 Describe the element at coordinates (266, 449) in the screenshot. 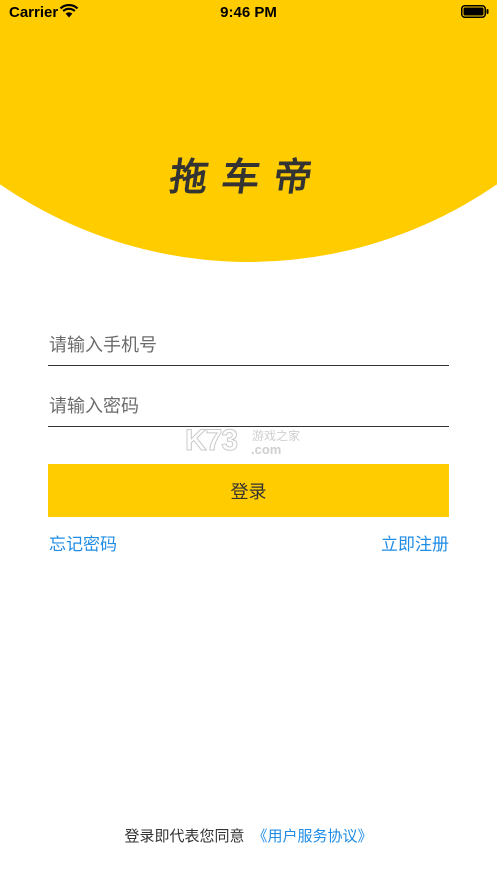

I see `watermark-domain: .com` at that location.